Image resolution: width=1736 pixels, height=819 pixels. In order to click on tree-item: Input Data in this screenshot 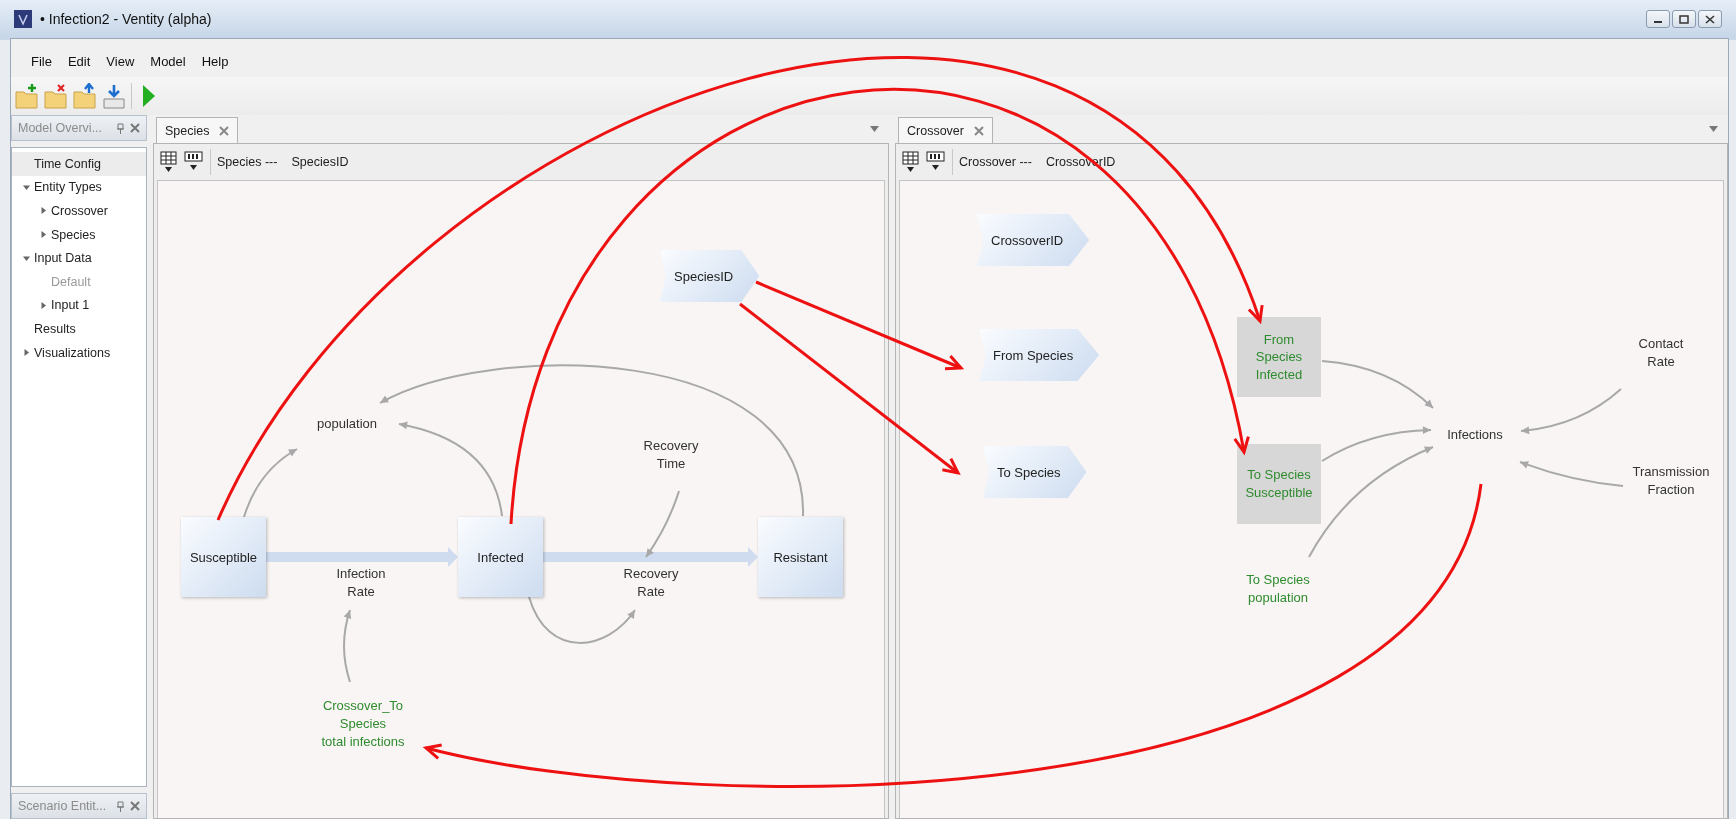, I will do `click(79, 258)`.